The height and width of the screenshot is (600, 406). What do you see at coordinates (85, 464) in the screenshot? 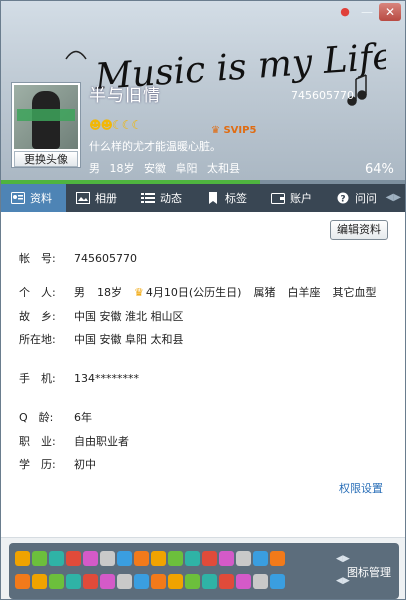
I see `education-value: 初中` at bounding box center [85, 464].